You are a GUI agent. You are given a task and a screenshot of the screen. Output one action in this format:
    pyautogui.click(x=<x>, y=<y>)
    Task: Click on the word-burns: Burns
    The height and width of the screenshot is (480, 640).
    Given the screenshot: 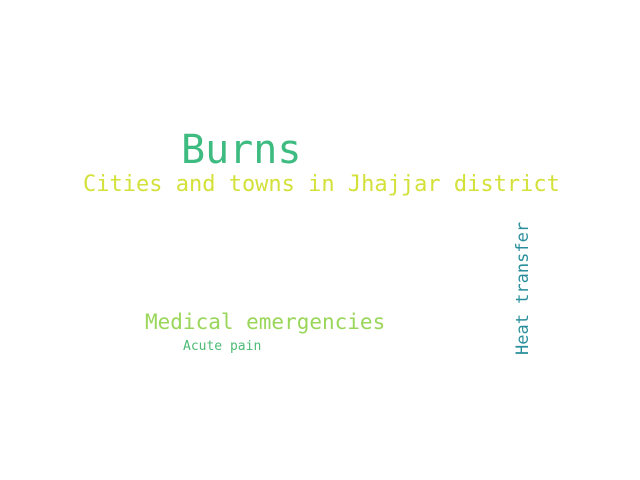 What is the action you would take?
    pyautogui.click(x=241, y=150)
    